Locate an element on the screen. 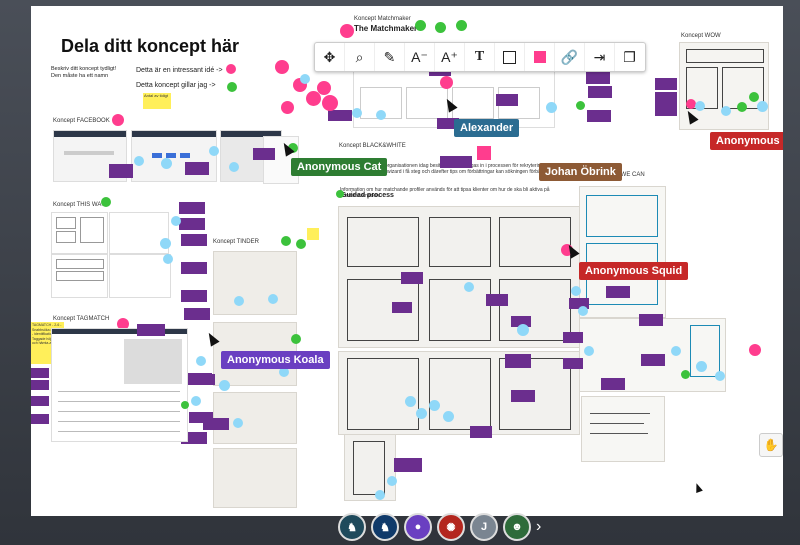 This screenshot has height=545, width=800. link-icon: 🔗 is located at coordinates (570, 57).